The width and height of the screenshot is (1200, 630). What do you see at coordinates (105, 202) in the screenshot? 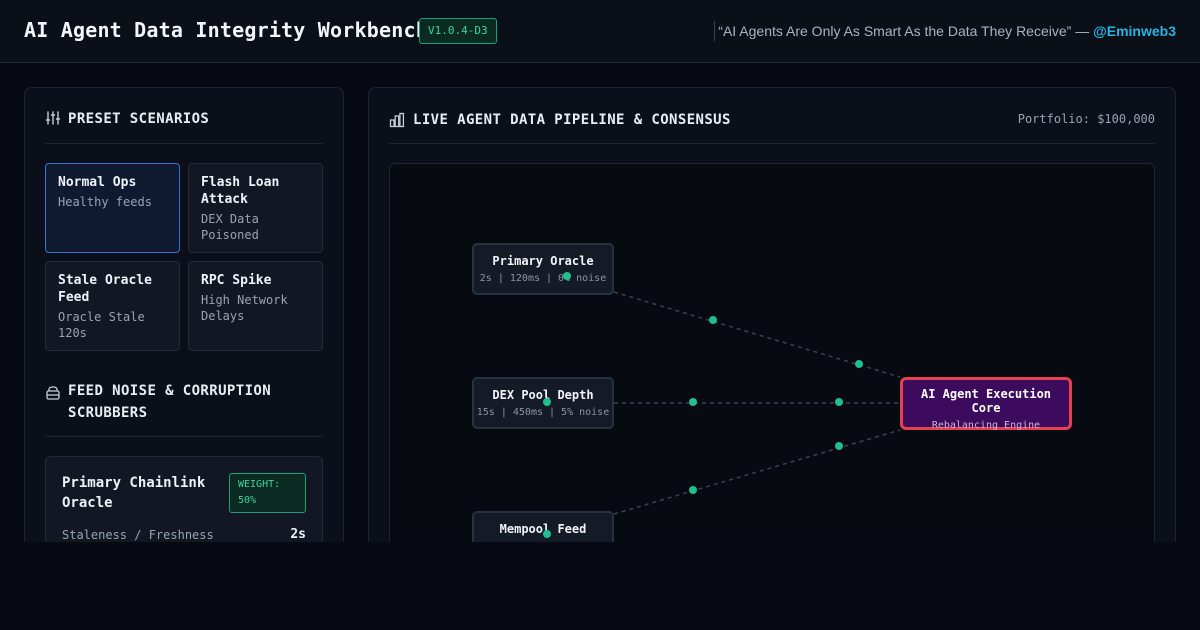
I see `preset-subtitle: Healthy feeds` at bounding box center [105, 202].